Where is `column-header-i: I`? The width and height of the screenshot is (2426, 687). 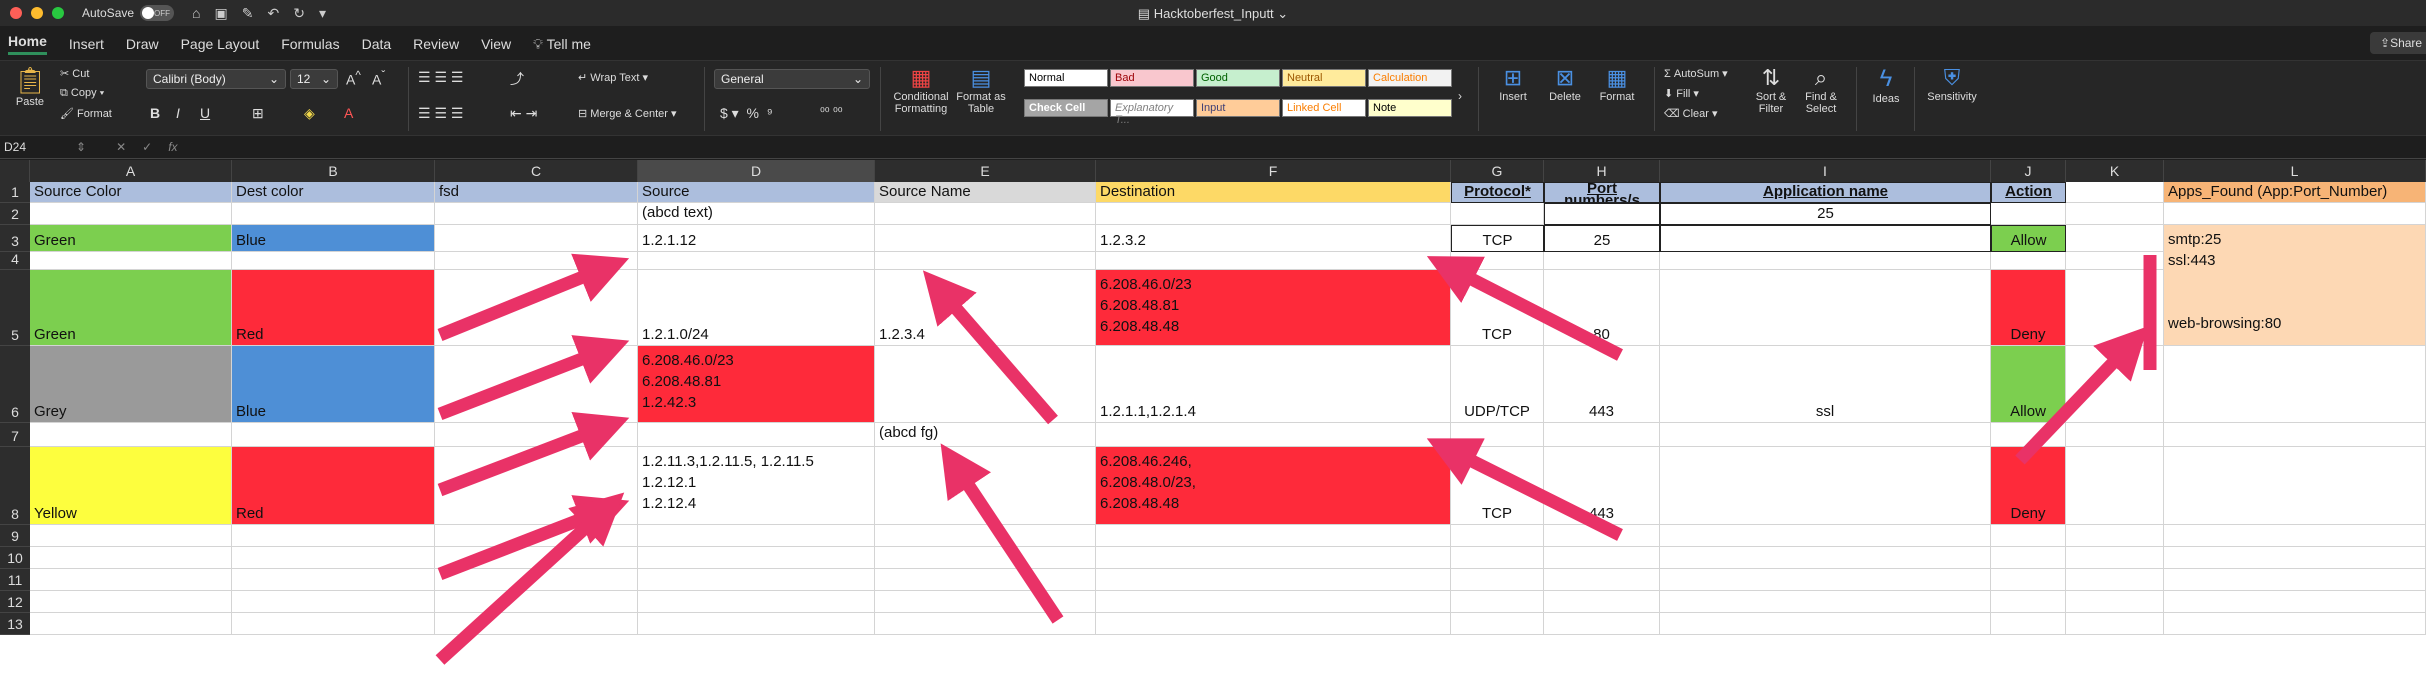 column-header-i: I is located at coordinates (1825, 171).